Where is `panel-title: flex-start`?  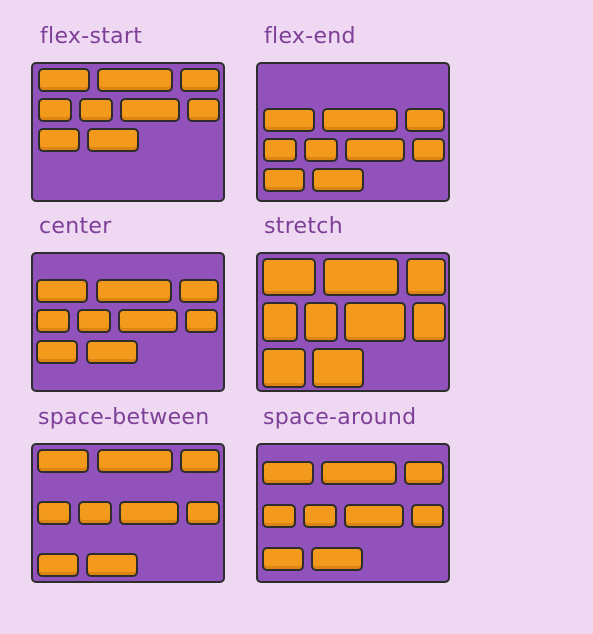
panel-title: flex-start is located at coordinates (91, 36).